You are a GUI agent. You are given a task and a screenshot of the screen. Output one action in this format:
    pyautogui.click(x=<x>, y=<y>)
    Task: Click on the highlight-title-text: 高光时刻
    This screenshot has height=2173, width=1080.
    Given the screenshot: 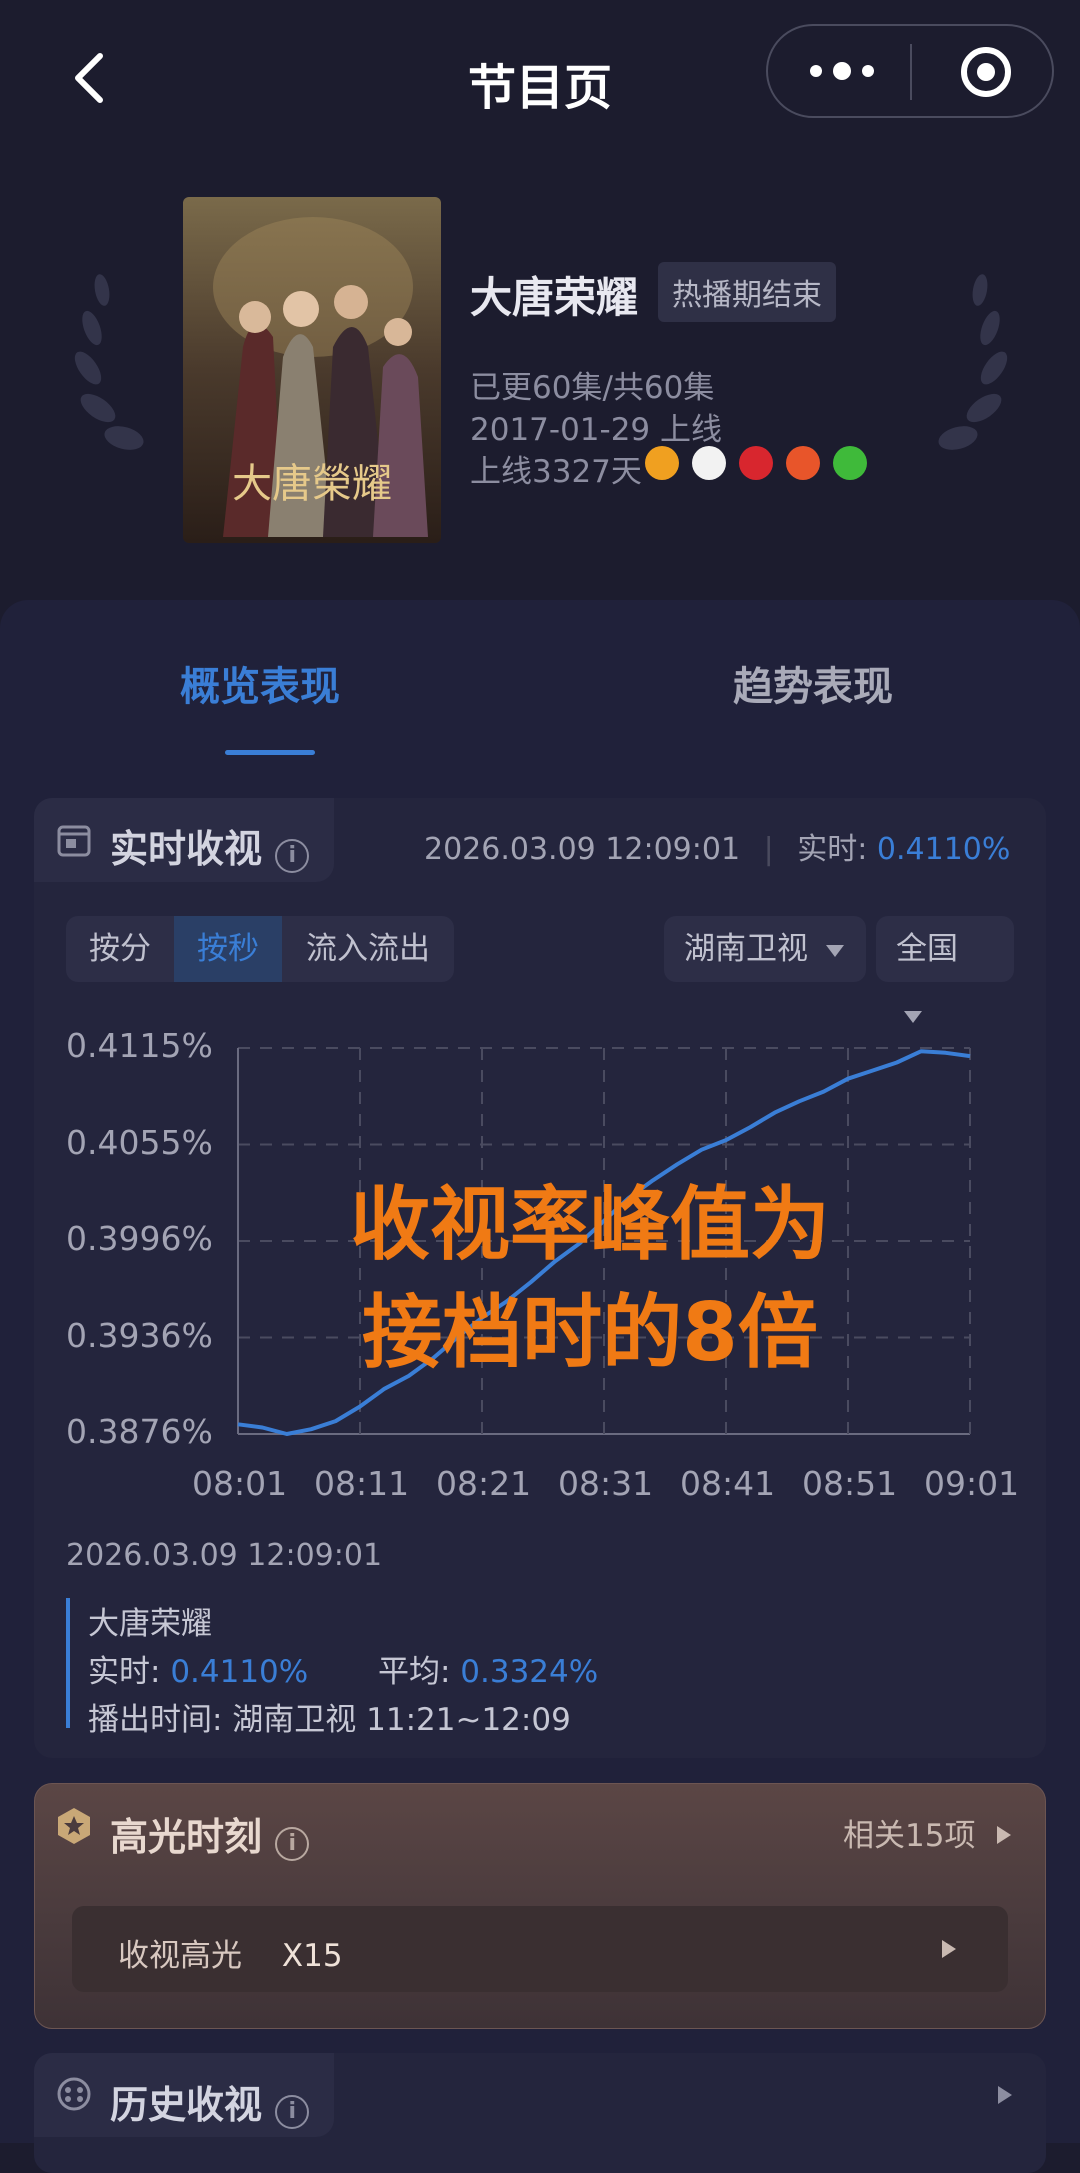 What is the action you would take?
    pyautogui.click(x=186, y=1837)
    